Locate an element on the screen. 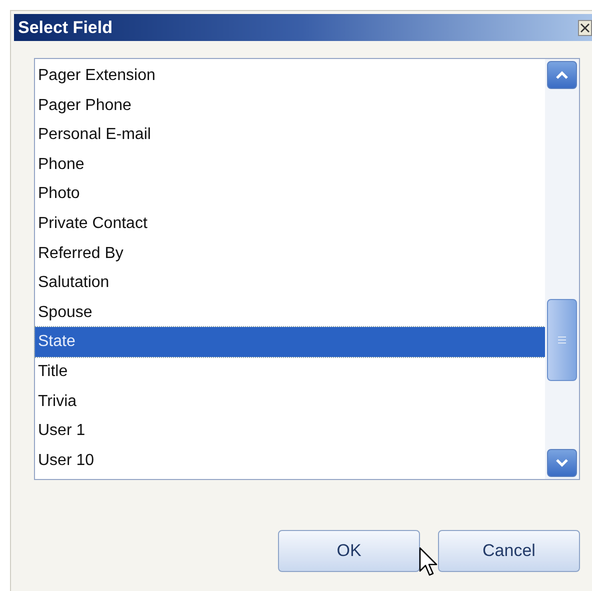  dialog-button: Cancel is located at coordinates (509, 551).